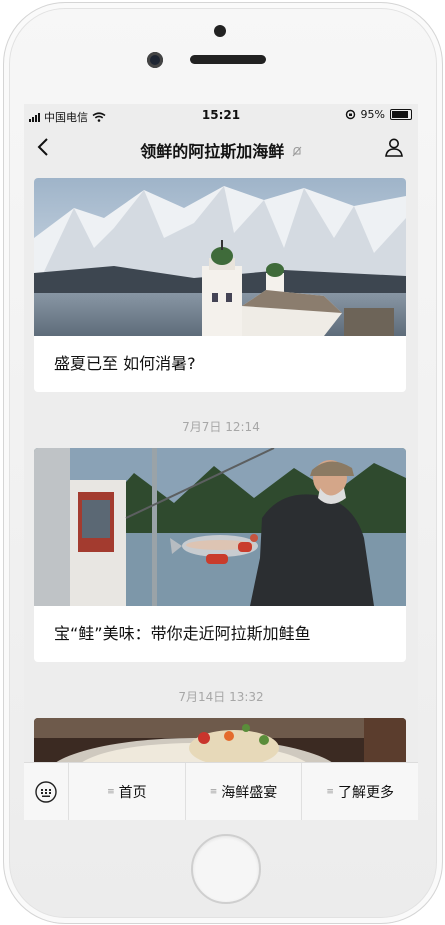 Image resolution: width=445 pixels, height=925 pixels. Describe the element at coordinates (220, 31) in the screenshot. I see `proximity-sensor` at that location.